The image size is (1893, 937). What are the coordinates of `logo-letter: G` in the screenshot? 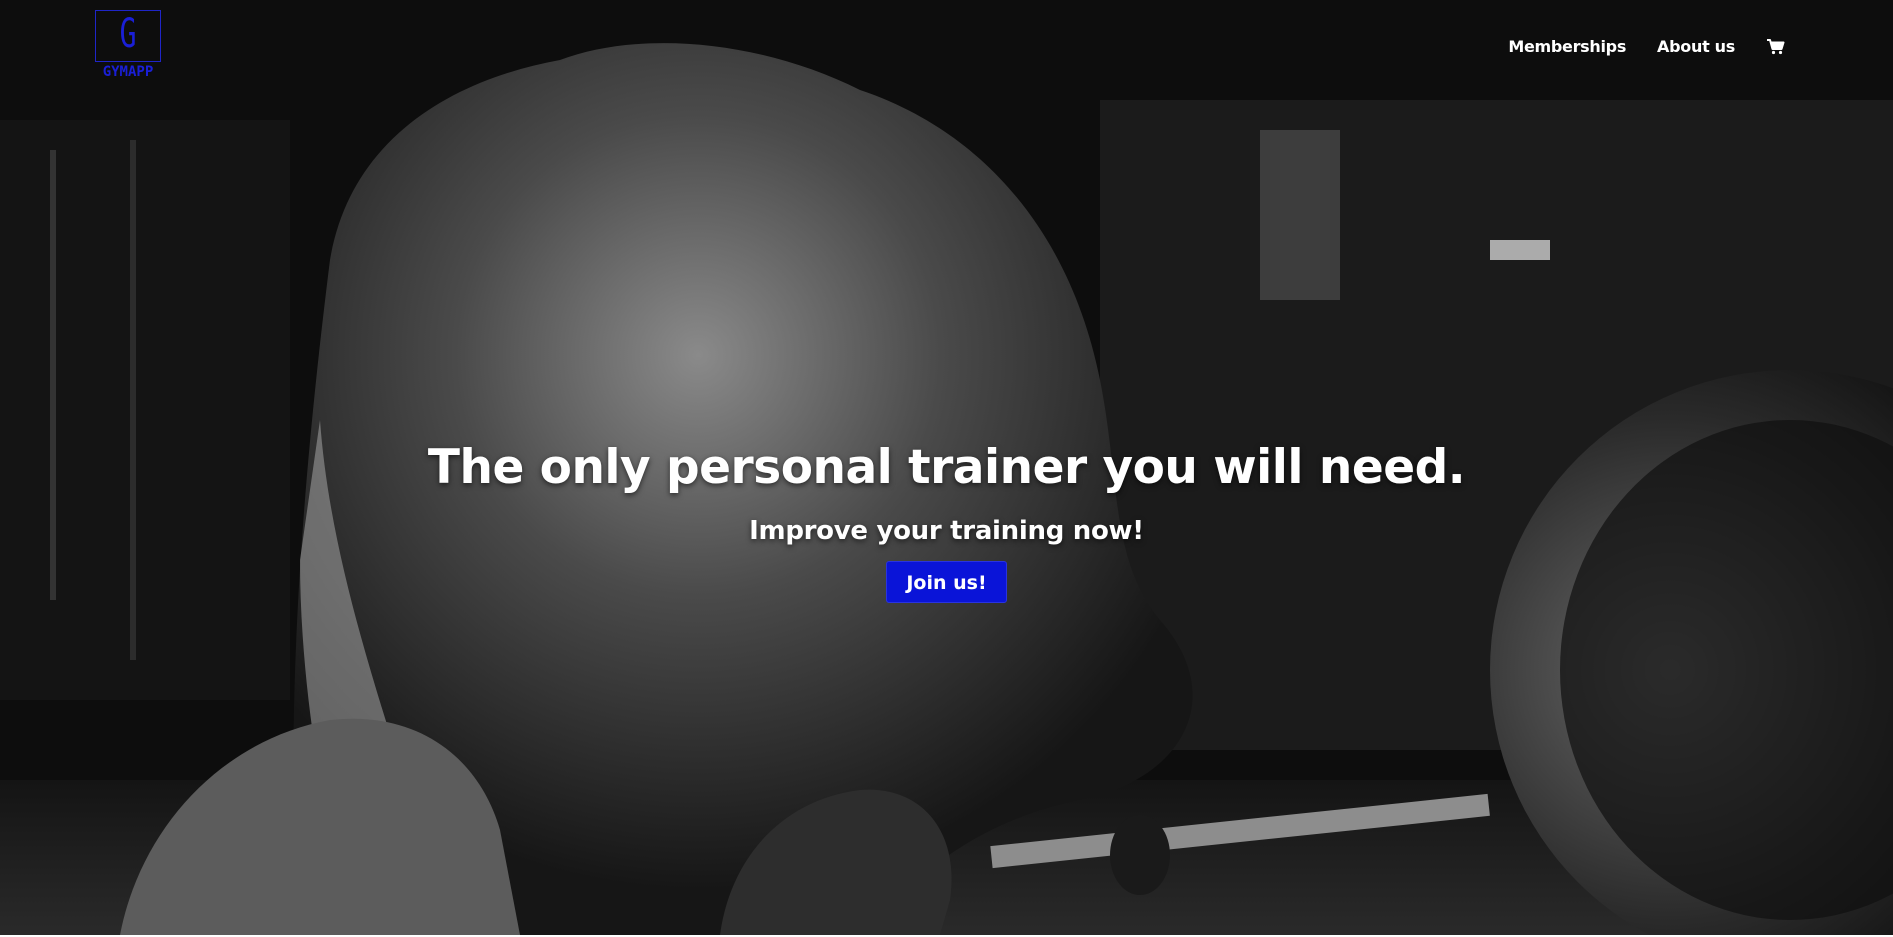 It's located at (128, 34).